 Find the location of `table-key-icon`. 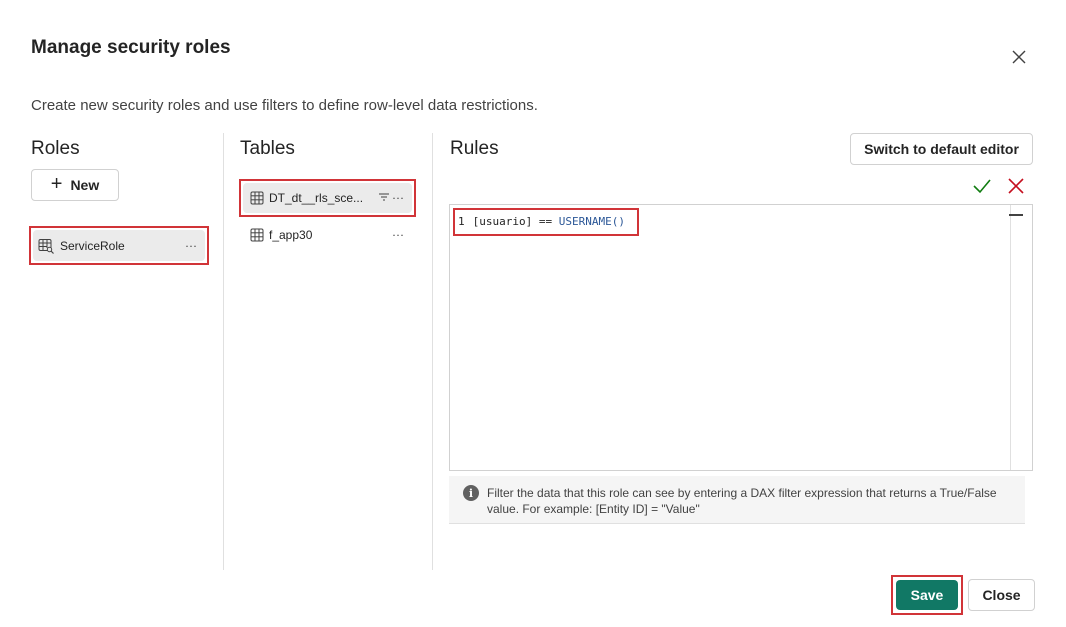

table-key-icon is located at coordinates (46, 246).